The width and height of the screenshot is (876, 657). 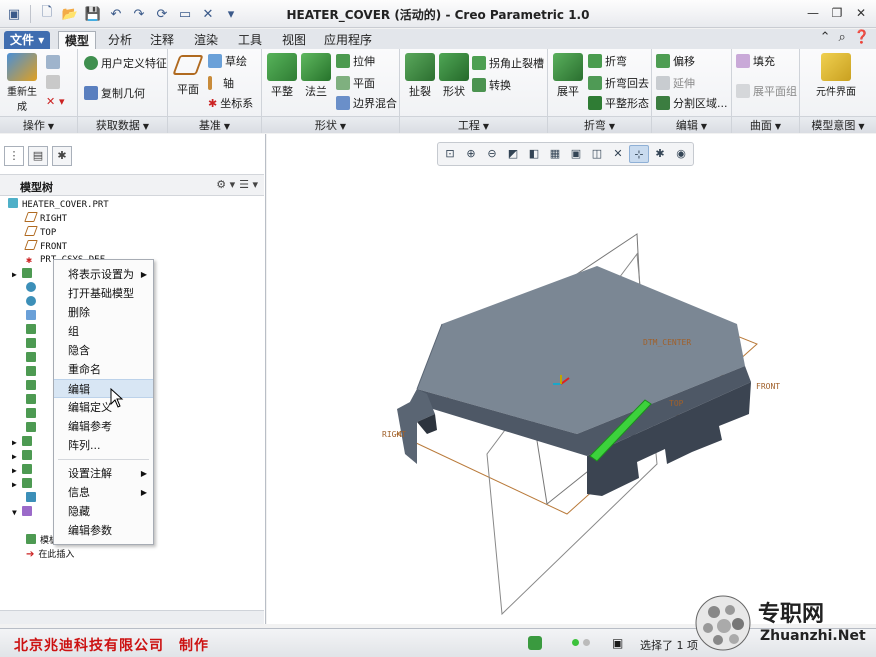 What do you see at coordinates (454, 76) in the screenshot?
I see `form-button: 形状` at bounding box center [454, 76].